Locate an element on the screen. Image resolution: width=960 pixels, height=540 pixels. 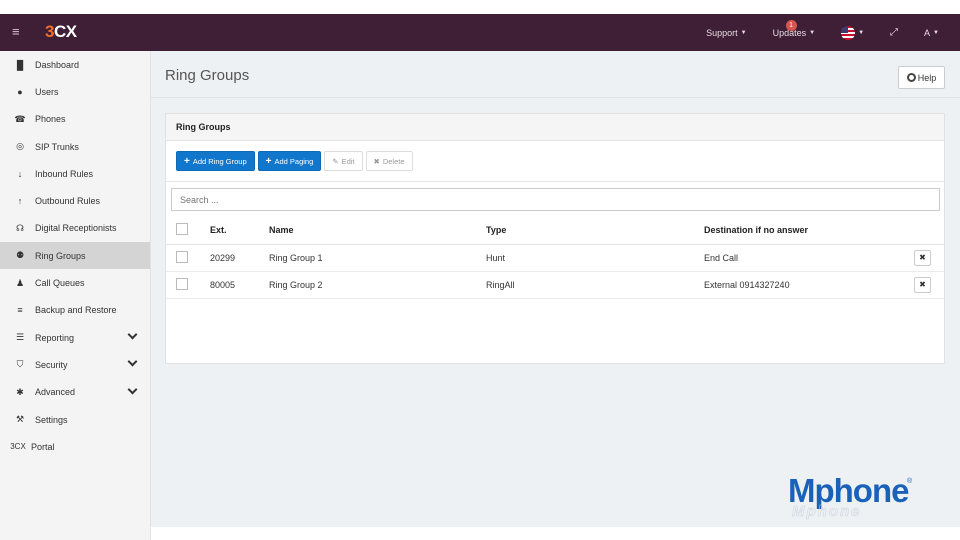
sidebar-item-label: Outbound Rules is located at coordinates (68, 201).